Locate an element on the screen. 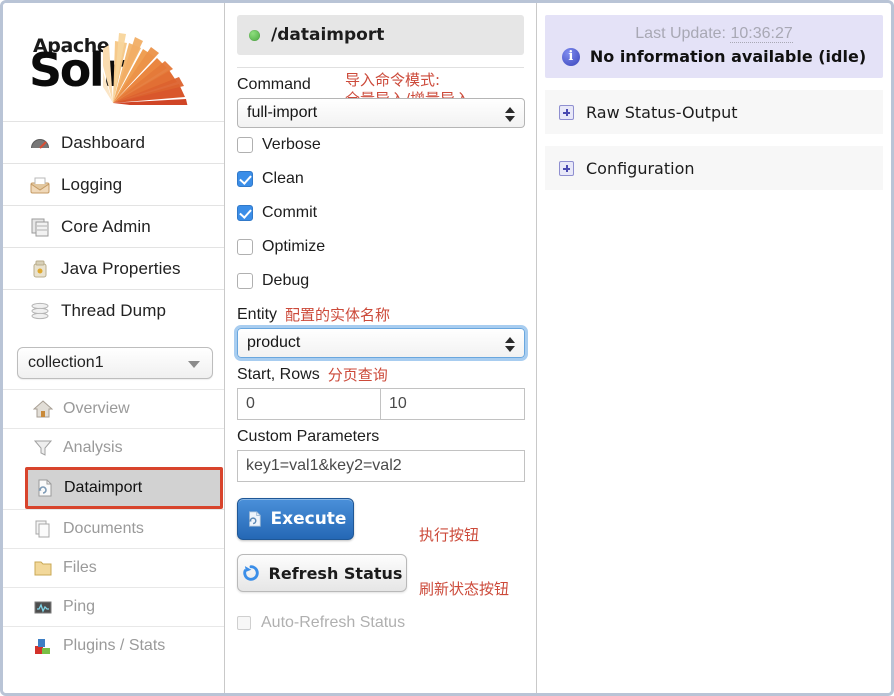 The image size is (894, 696). command-label-text: Command is located at coordinates (274, 84).